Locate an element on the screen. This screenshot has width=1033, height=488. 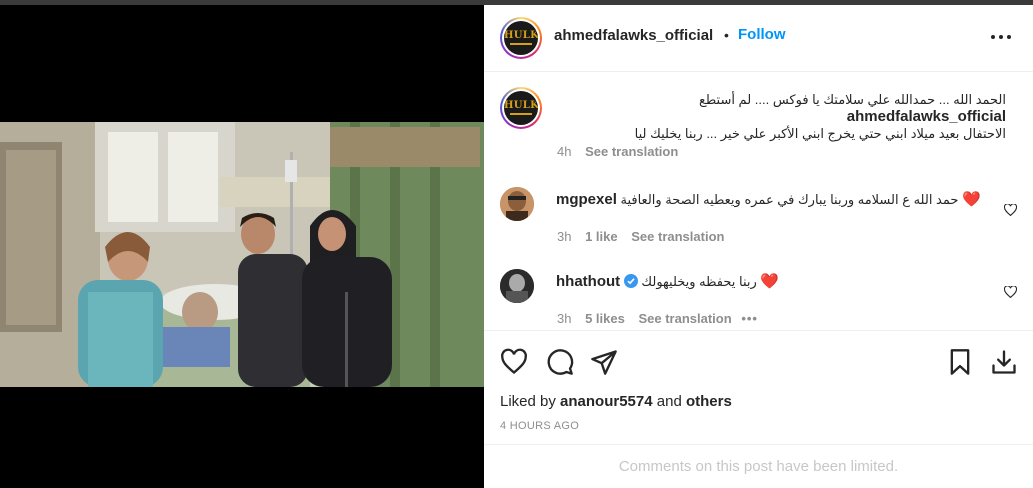
action-bar is located at coordinates (758, 362).